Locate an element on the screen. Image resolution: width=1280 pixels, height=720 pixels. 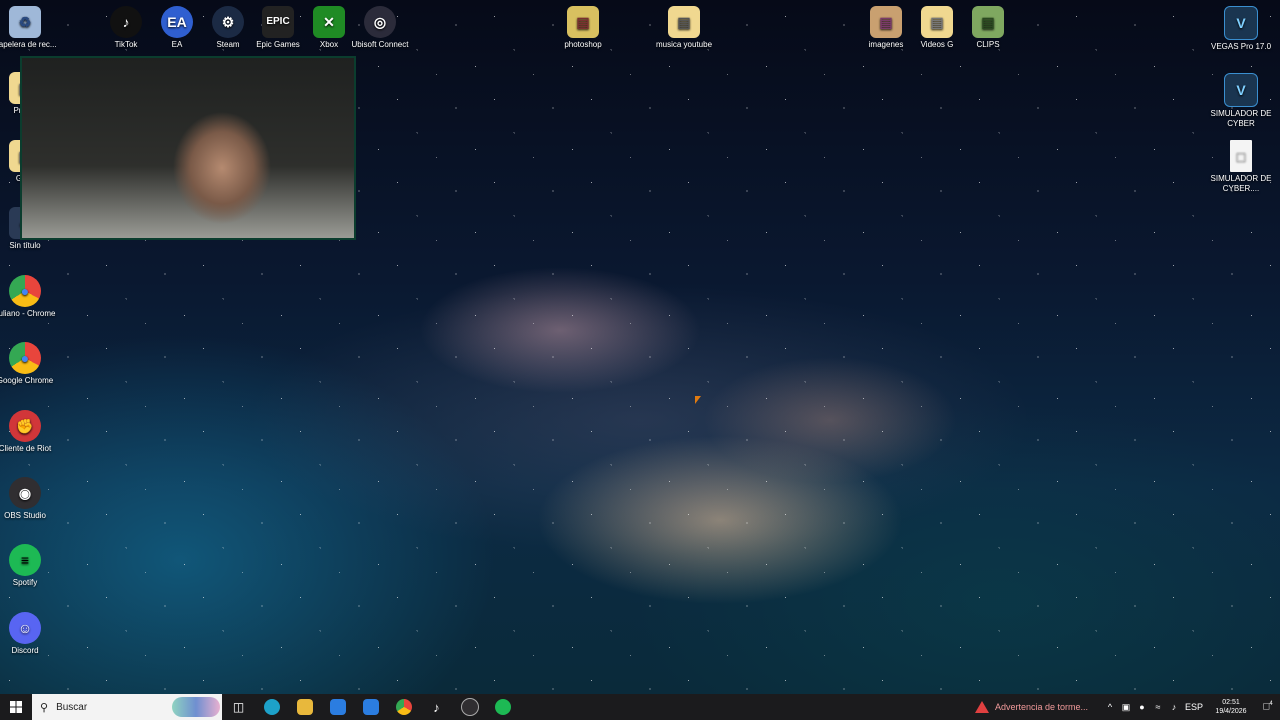
icon-label: SIMULADOR DE CYBER is located at coordinates (1241, 118).